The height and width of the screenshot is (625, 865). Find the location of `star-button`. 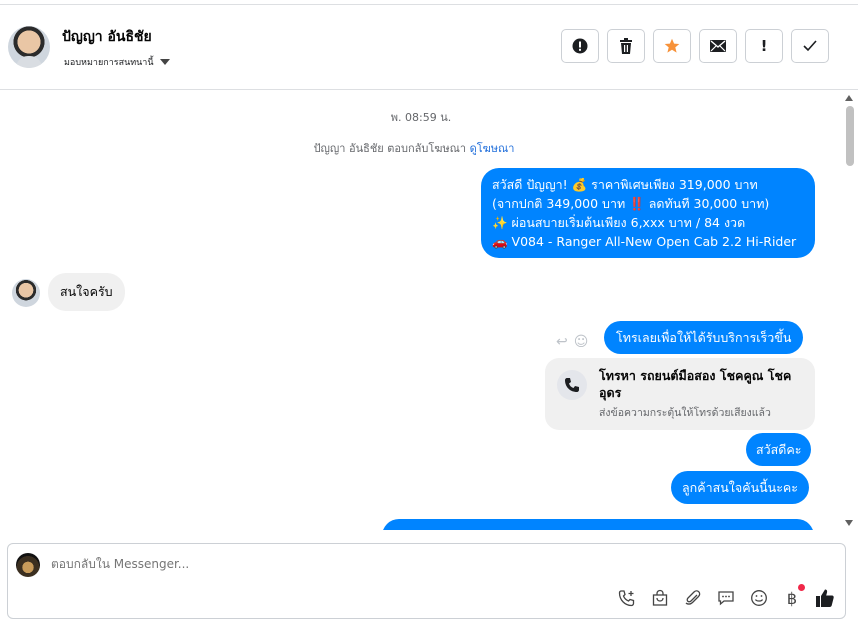

star-button is located at coordinates (672, 46).